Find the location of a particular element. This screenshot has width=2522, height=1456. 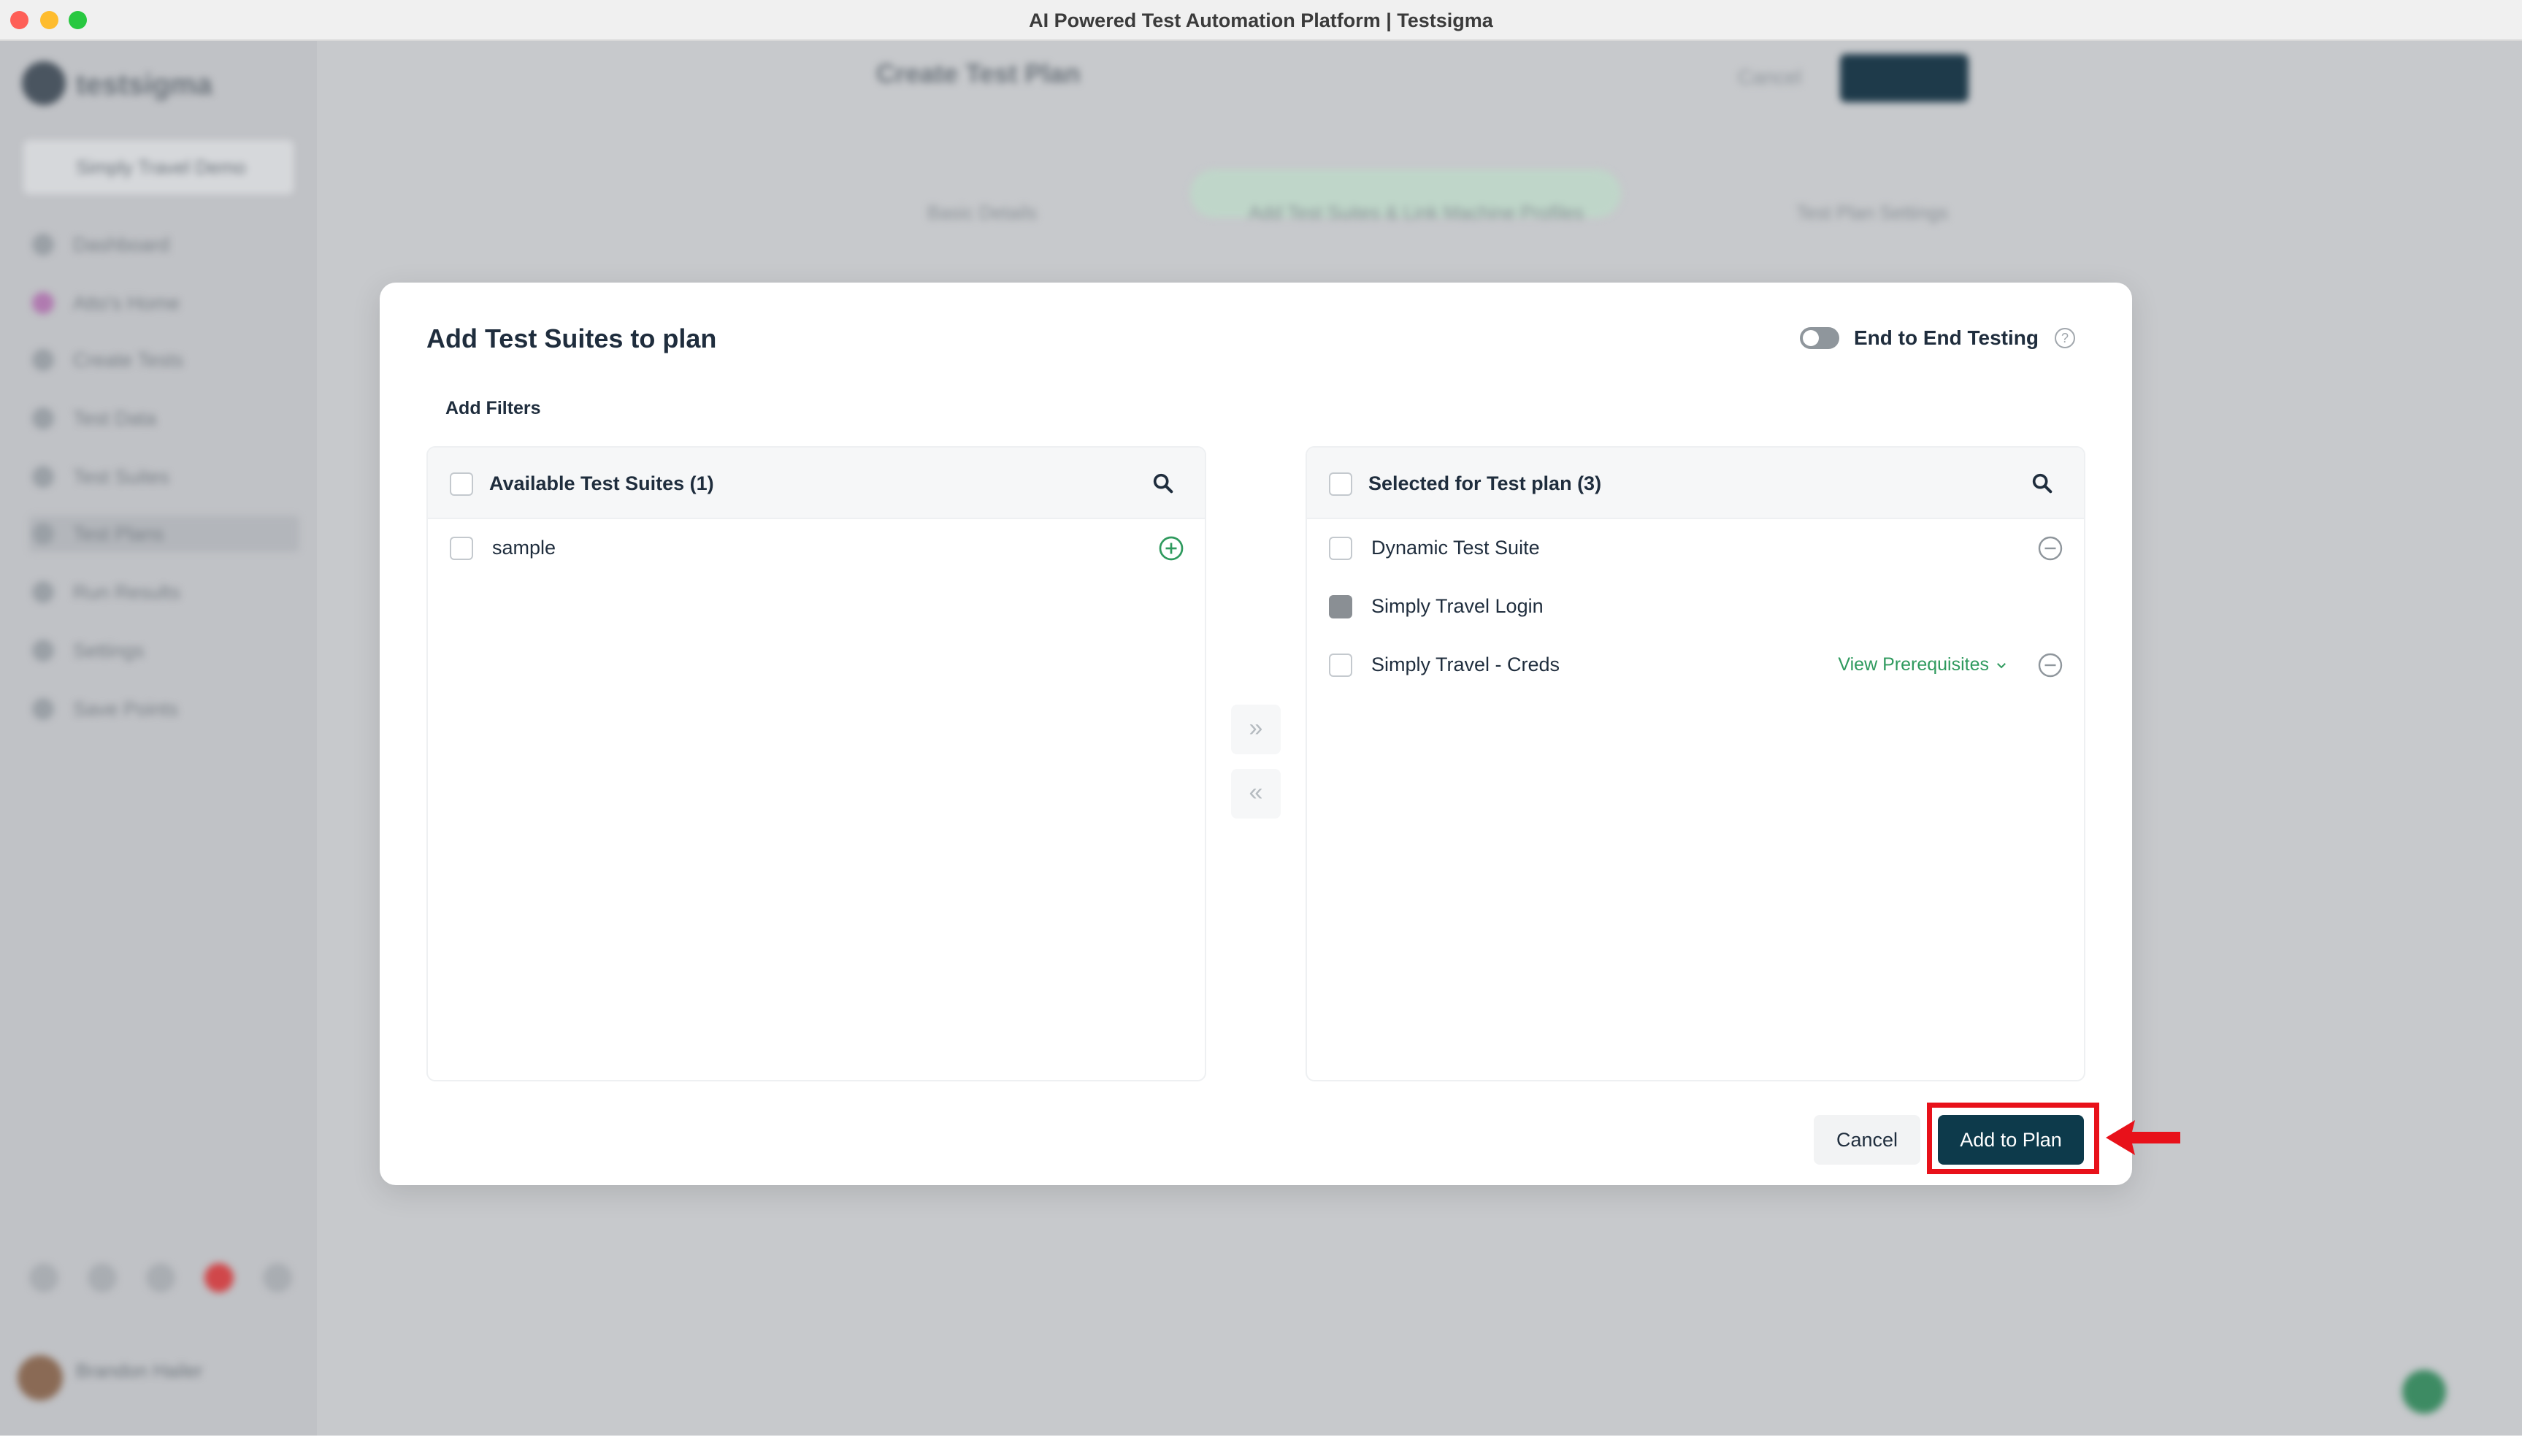

info-icon is located at coordinates (278, 1277).